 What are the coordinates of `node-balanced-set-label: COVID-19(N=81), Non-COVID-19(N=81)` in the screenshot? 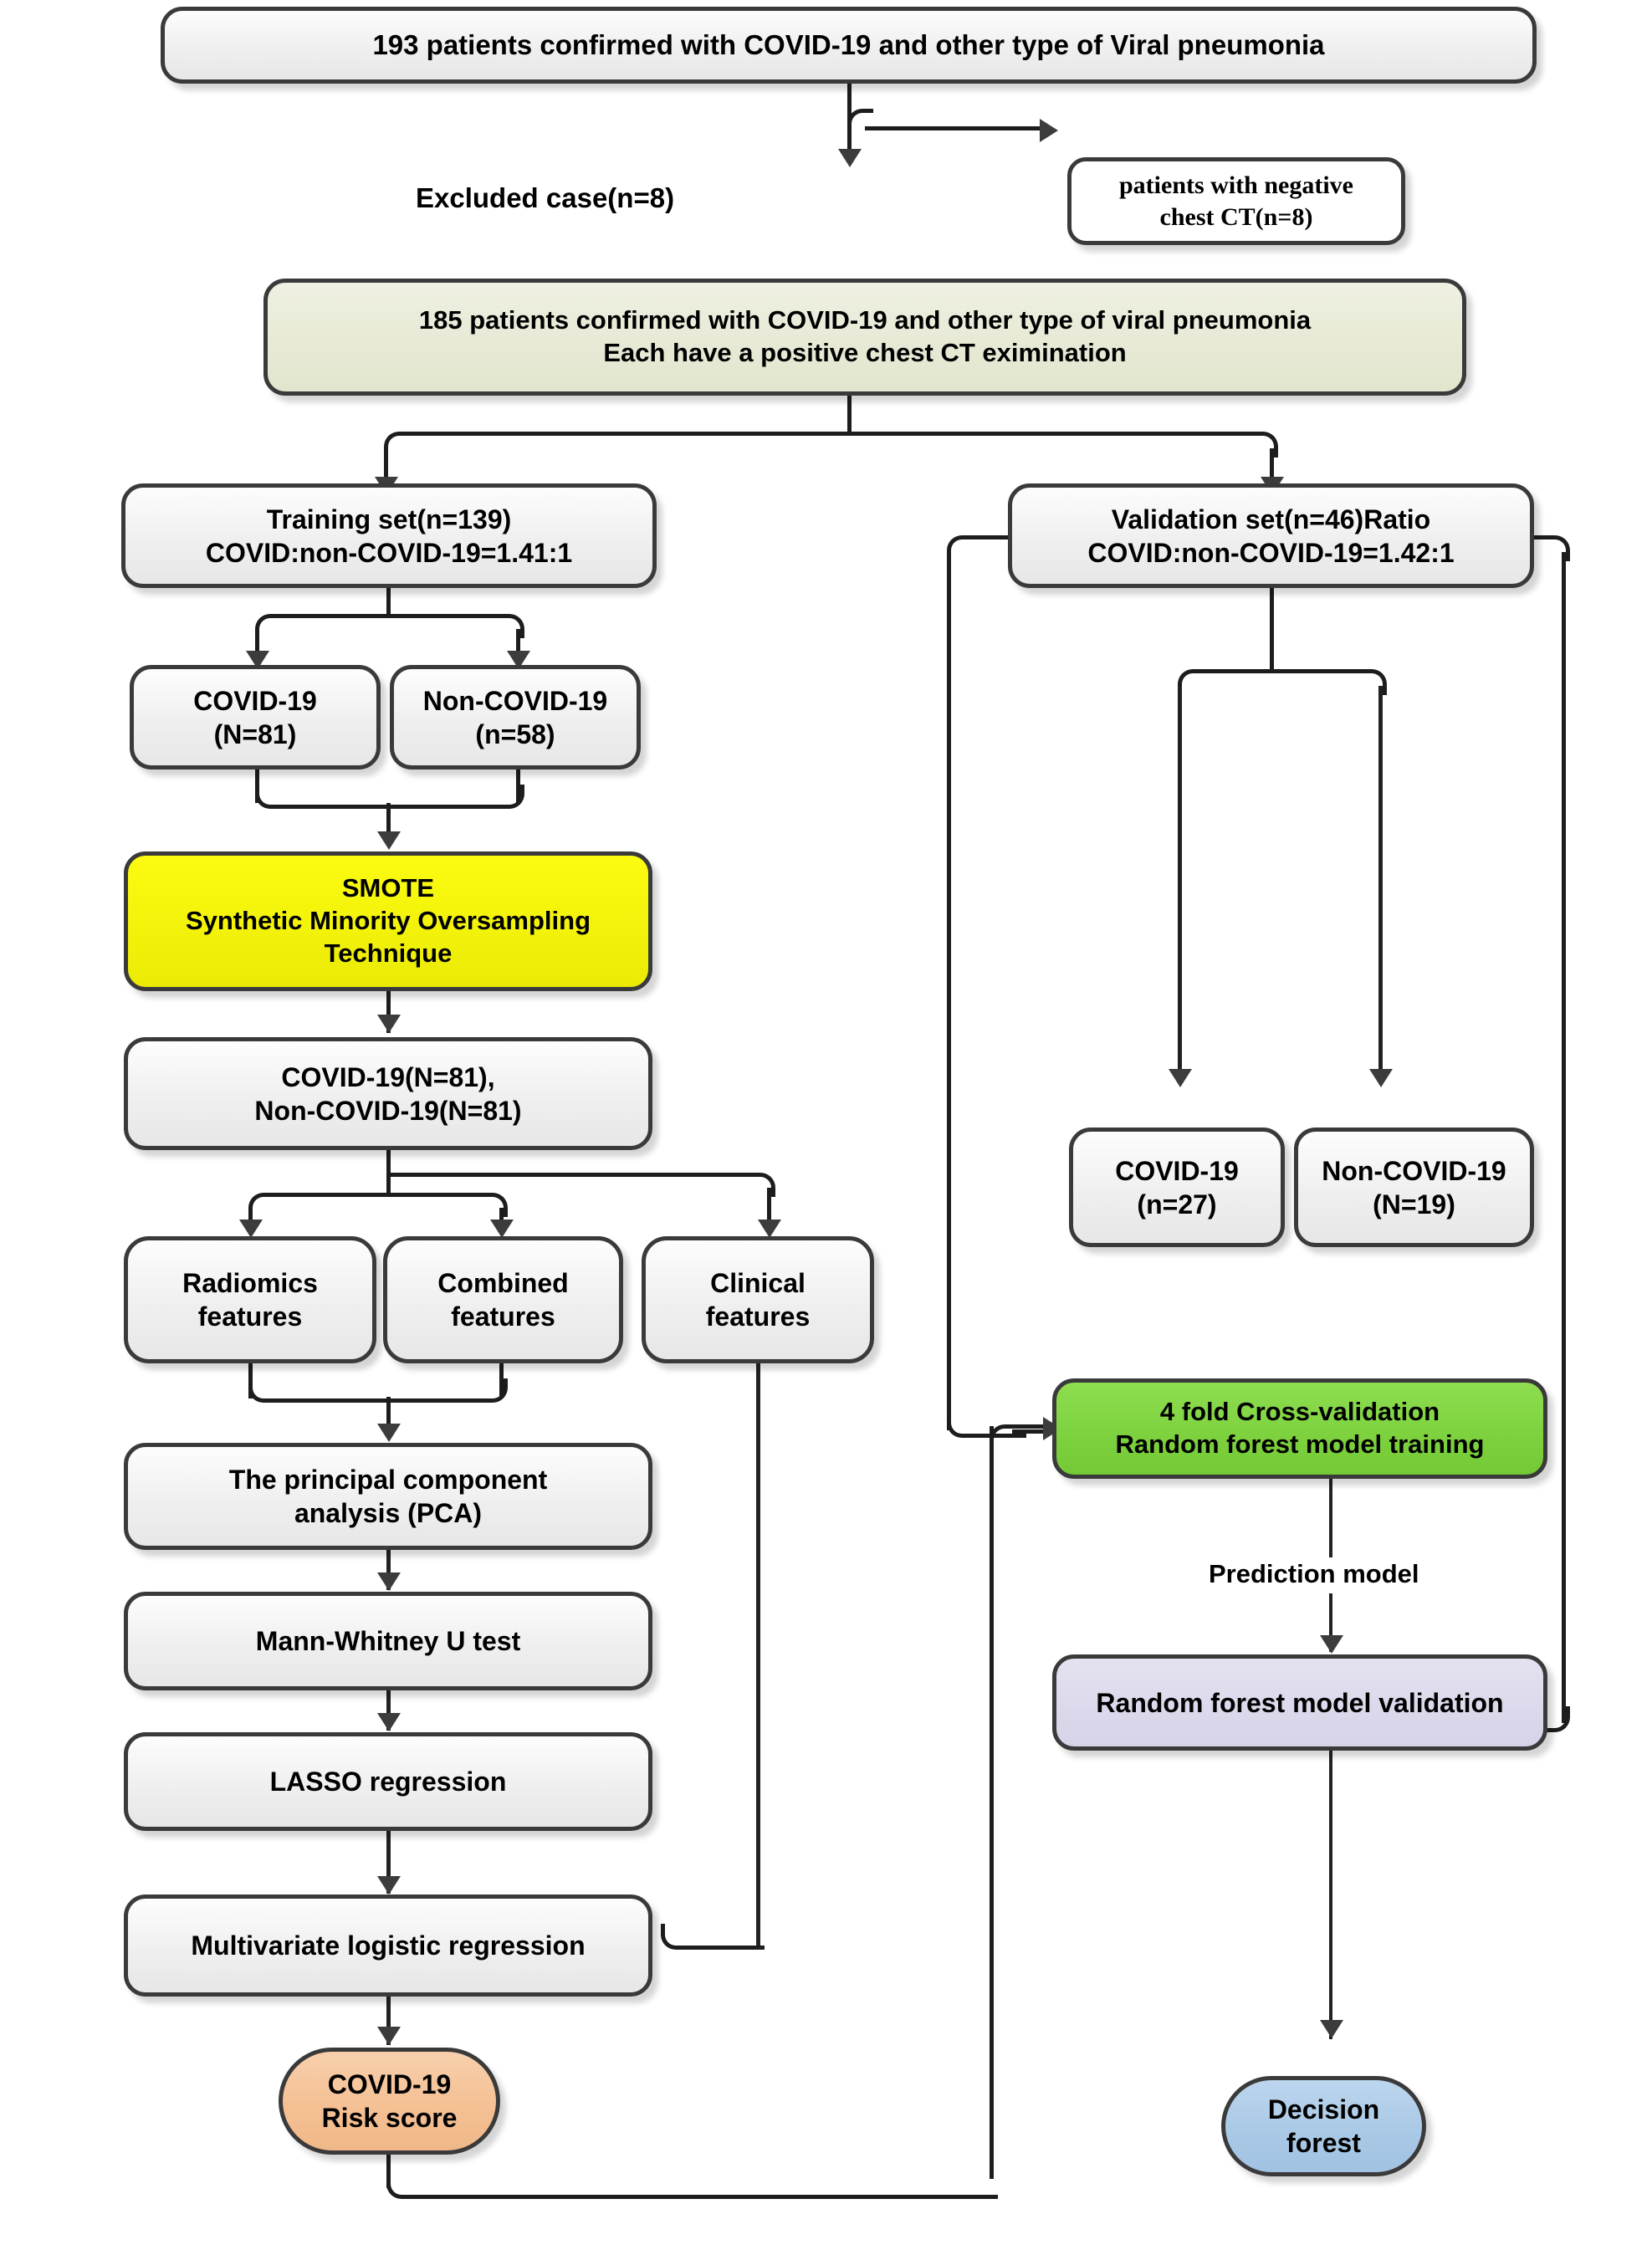 It's located at (388, 1093).